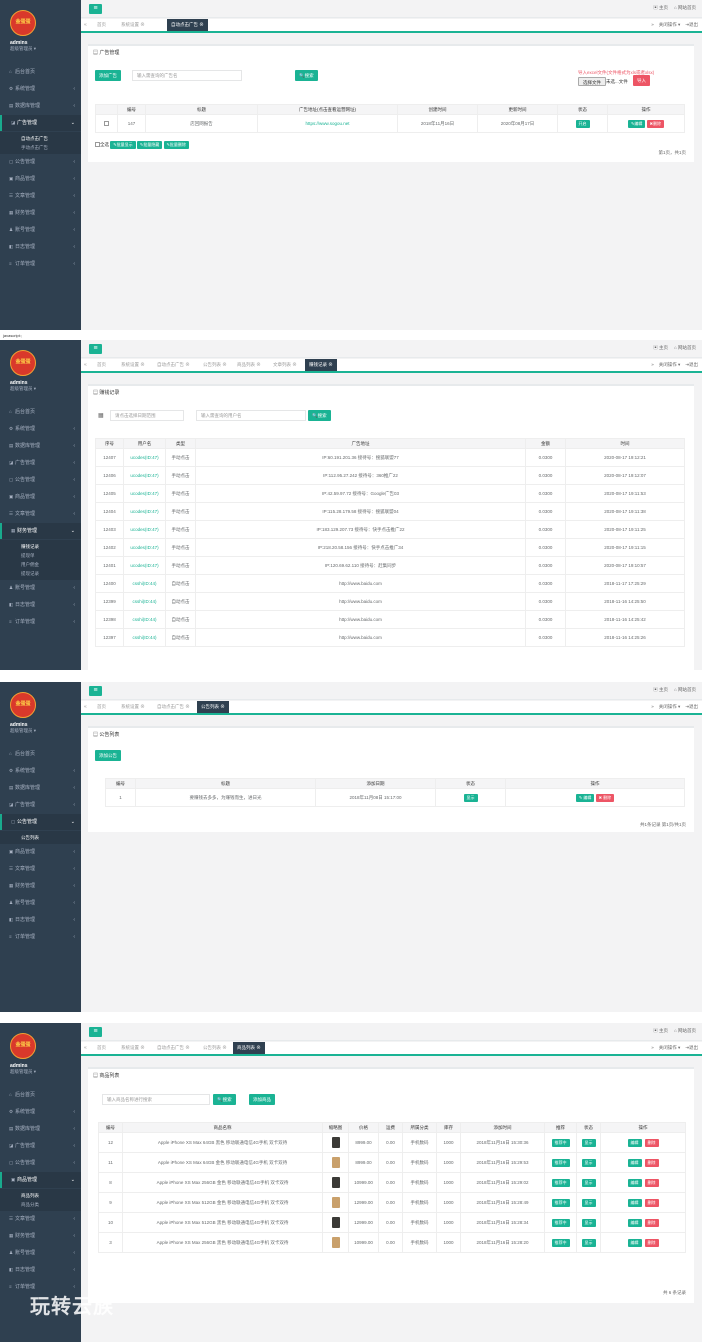 The height and width of the screenshot is (1342, 702). Describe the element at coordinates (40, 1112) in the screenshot. I see `sidebar-item-system: ⚙ 系统管理 ‹` at that location.